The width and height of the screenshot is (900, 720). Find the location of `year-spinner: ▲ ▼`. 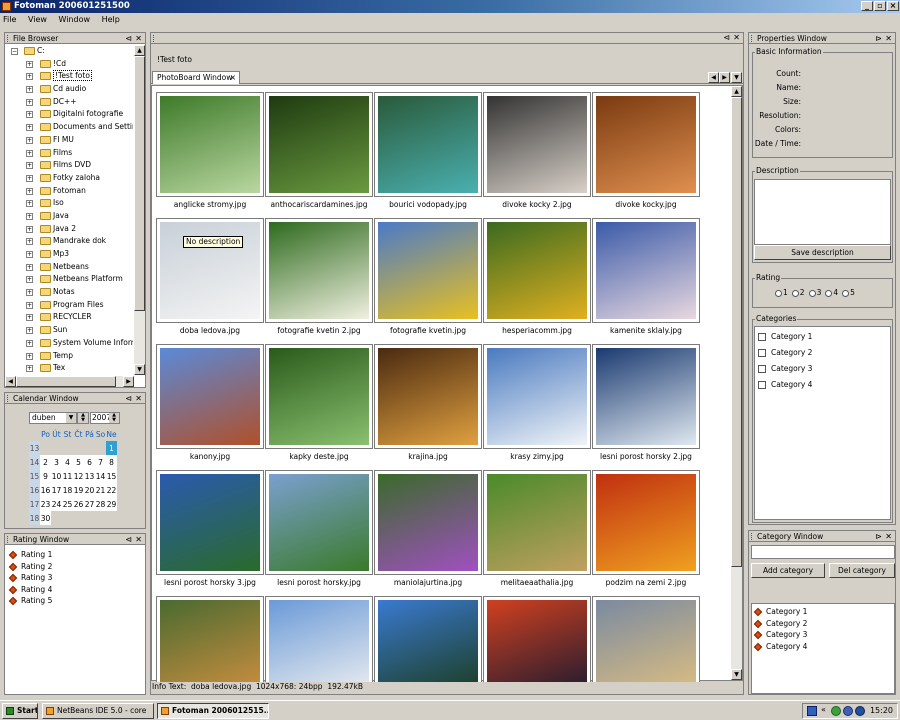

year-spinner: ▲ ▼ is located at coordinates (114, 418).